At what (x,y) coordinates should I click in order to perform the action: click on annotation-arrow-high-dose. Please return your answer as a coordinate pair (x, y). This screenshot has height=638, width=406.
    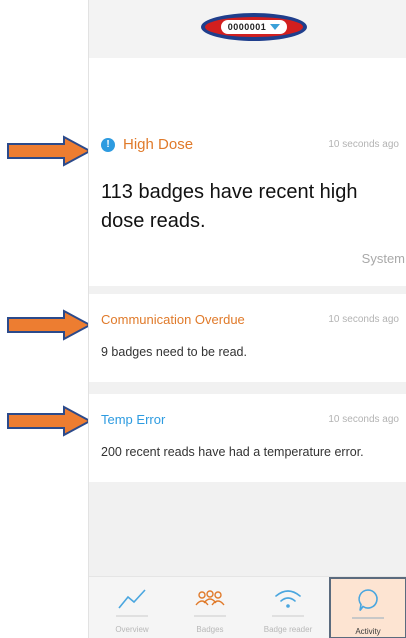
    Looking at the image, I should click on (49, 151).